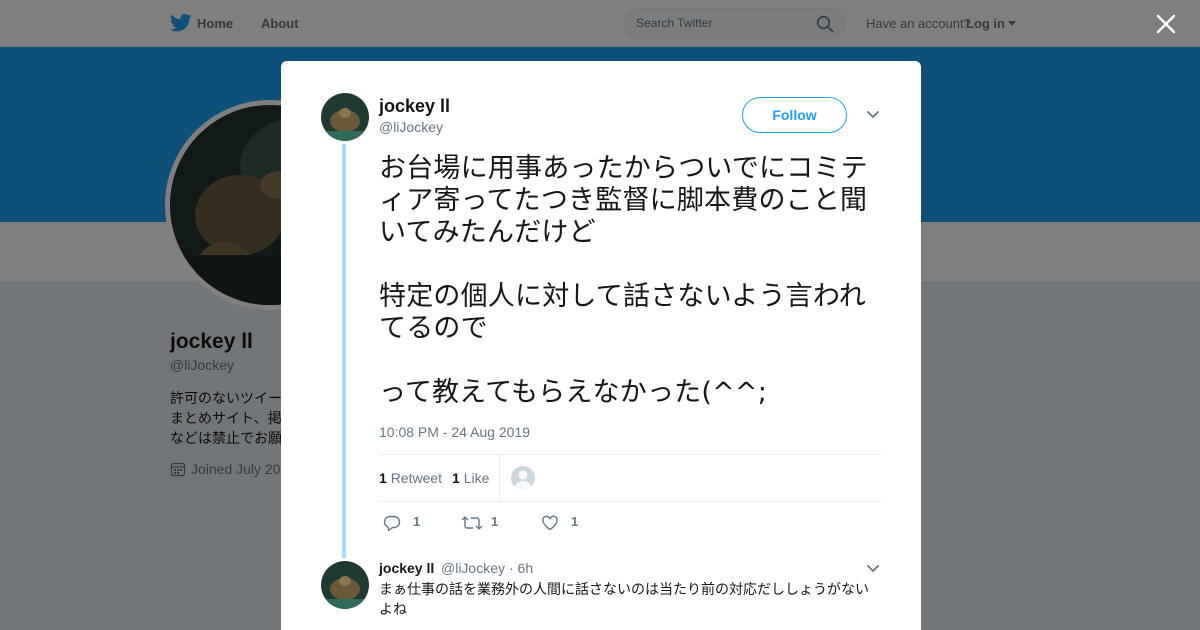 The image size is (1200, 630). What do you see at coordinates (411, 127) in the screenshot?
I see `tweet-author-handle: @liJockey` at bounding box center [411, 127].